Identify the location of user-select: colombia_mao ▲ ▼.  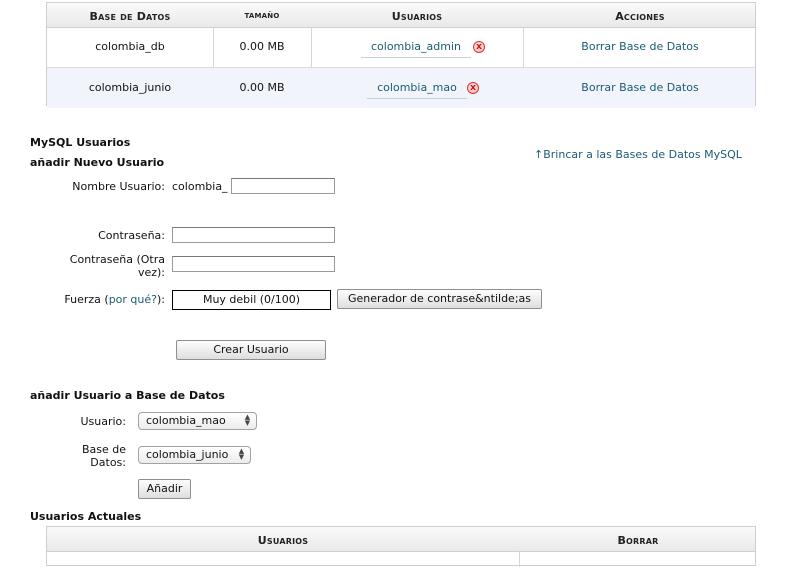
(197, 421).